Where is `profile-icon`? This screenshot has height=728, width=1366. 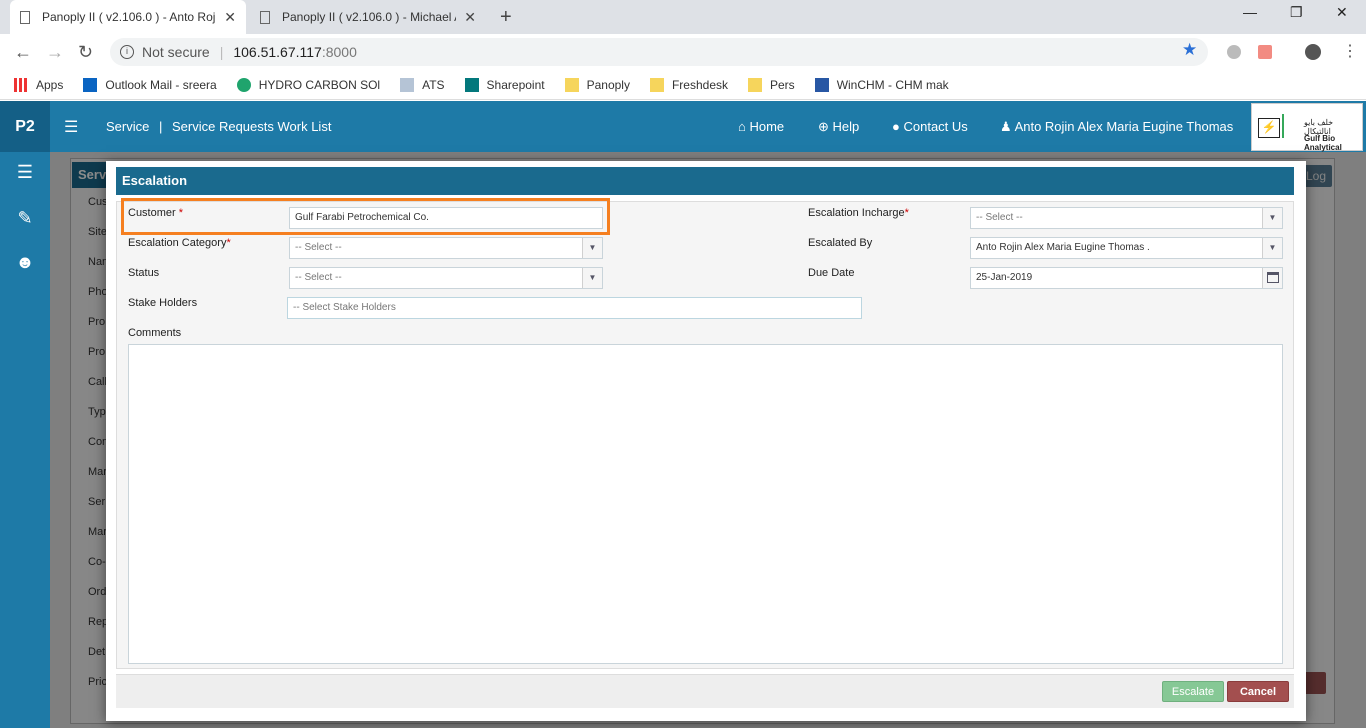
profile-icon is located at coordinates (1313, 52).